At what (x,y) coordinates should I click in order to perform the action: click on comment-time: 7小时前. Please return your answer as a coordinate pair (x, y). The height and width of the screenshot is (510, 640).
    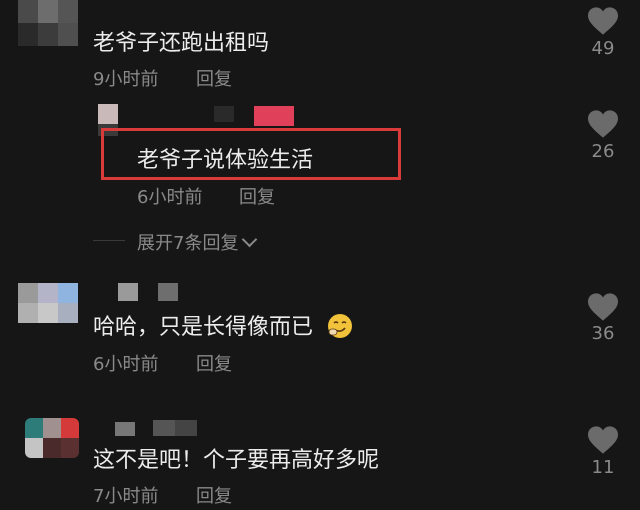
    Looking at the image, I should click on (126, 496).